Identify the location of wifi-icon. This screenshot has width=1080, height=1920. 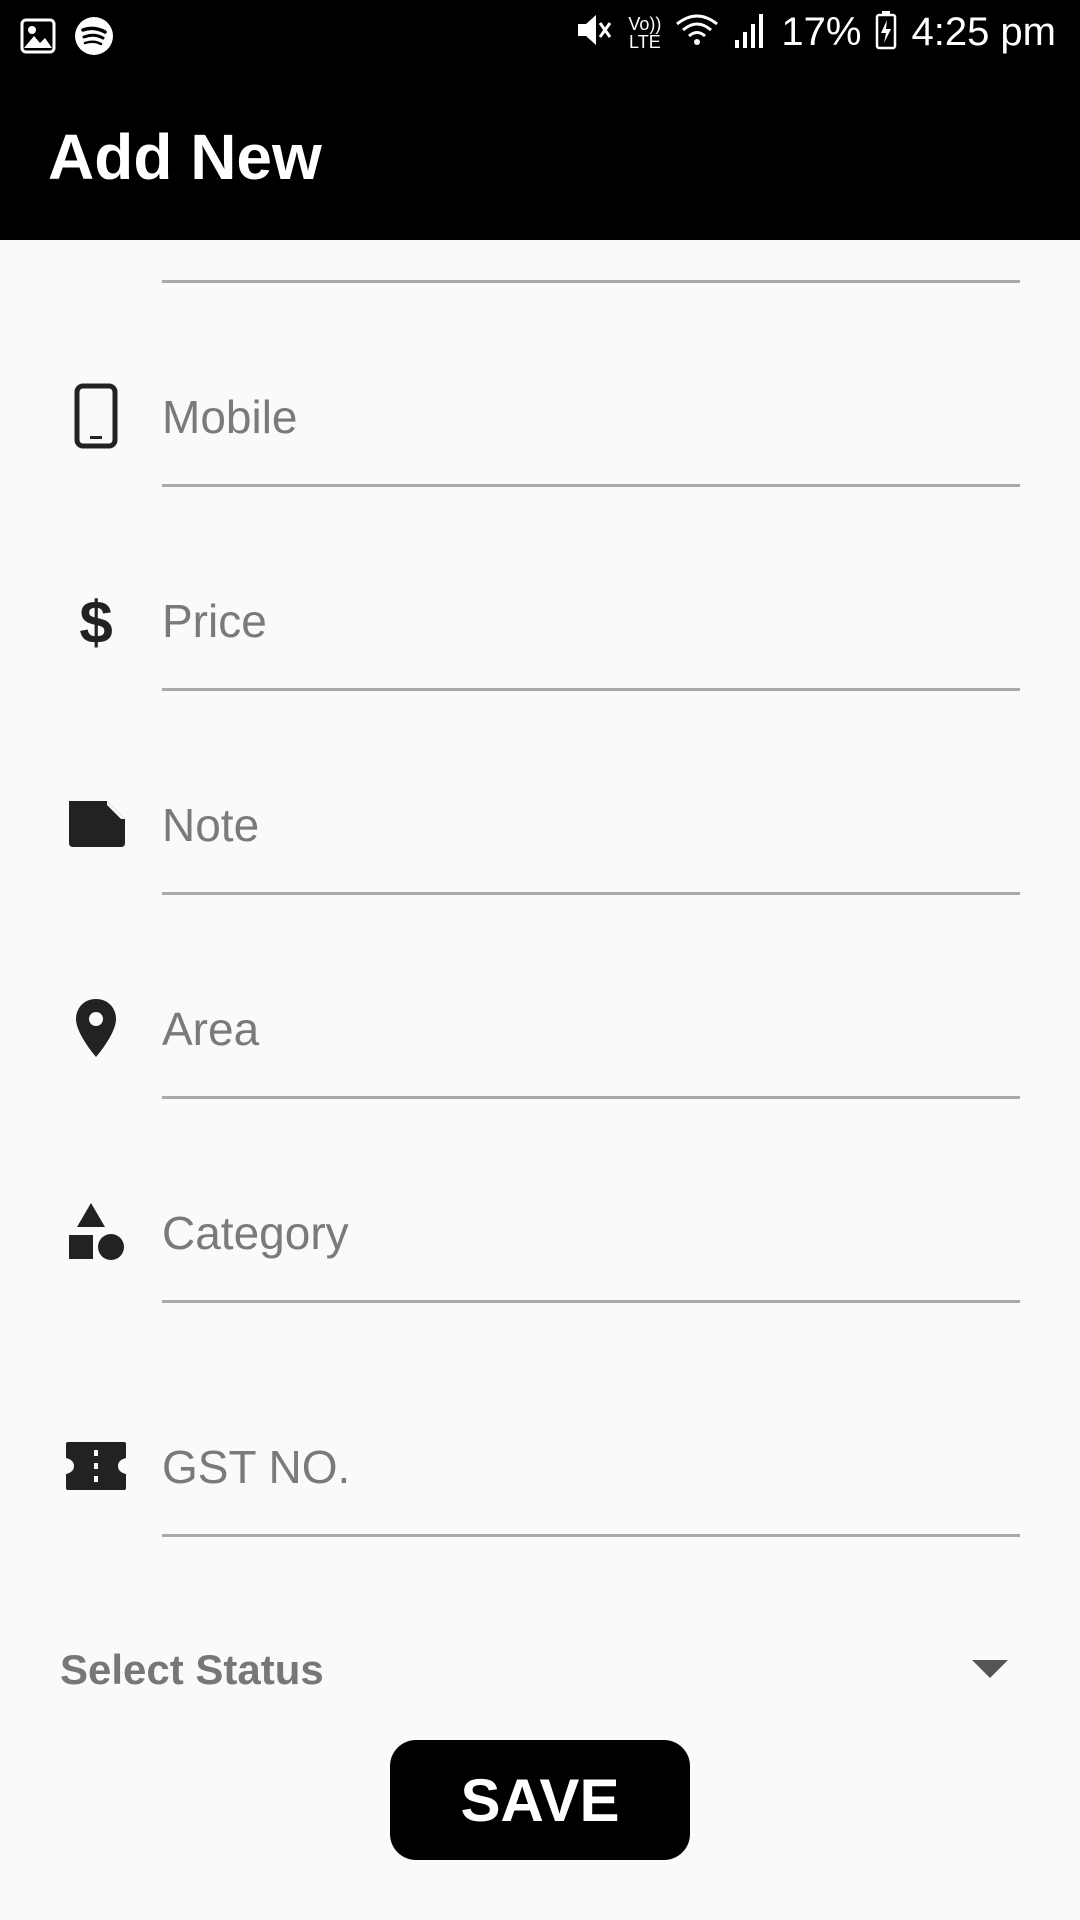
(697, 32).